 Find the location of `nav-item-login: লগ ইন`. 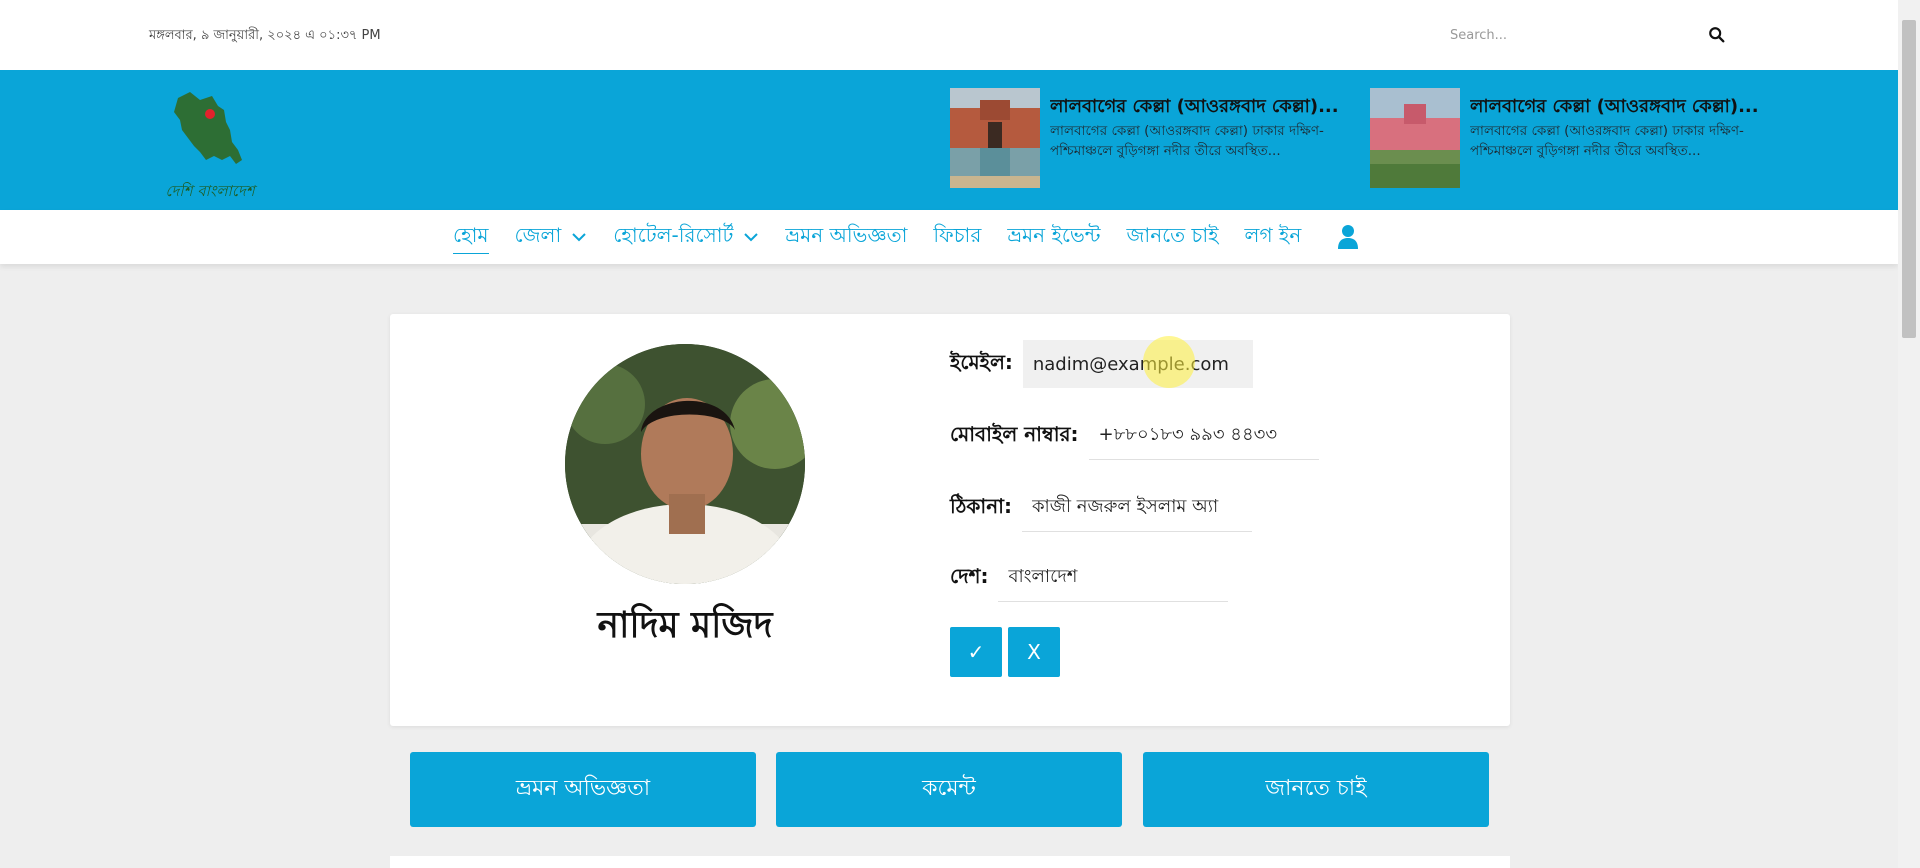

nav-item-login: লগ ইন is located at coordinates (1273, 237).